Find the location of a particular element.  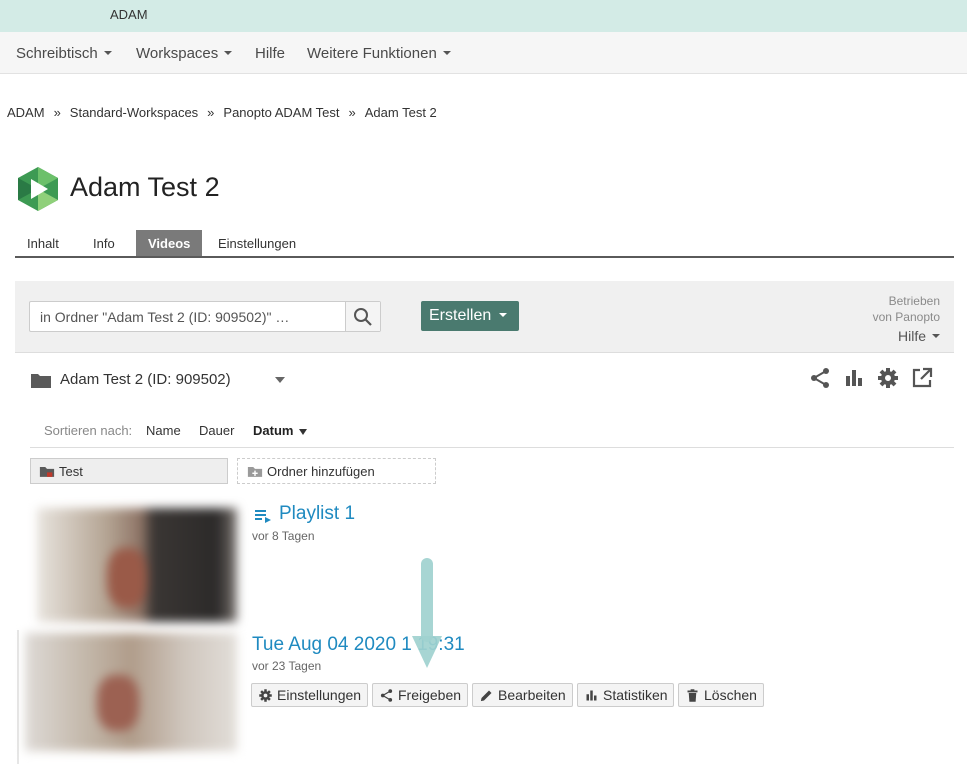

settings-button: Einstellungen is located at coordinates (309, 695).